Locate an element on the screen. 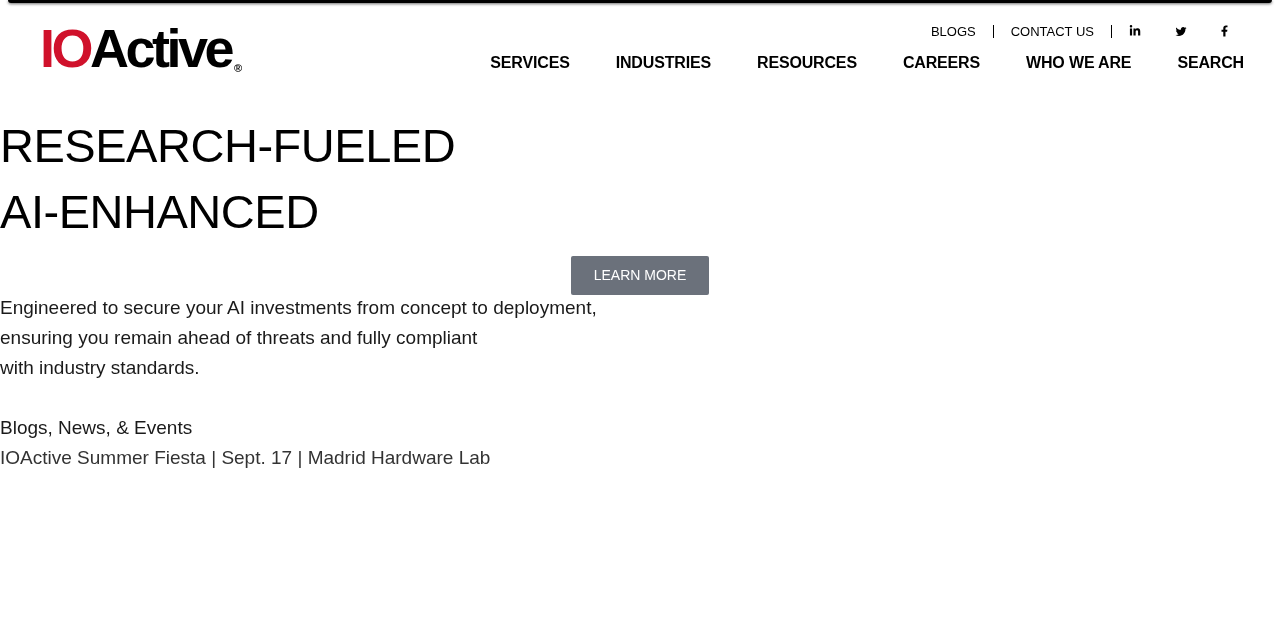 The image size is (1280, 620). nav-link: RESOURCES is located at coordinates (807, 63).